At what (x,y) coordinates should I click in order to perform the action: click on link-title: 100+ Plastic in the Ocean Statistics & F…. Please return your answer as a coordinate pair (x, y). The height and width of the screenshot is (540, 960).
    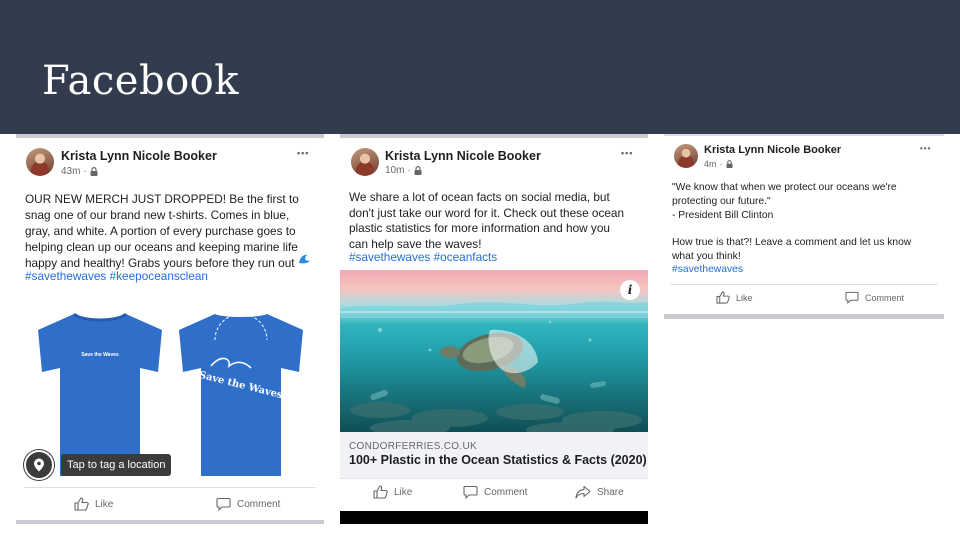
    Looking at the image, I should click on (498, 460).